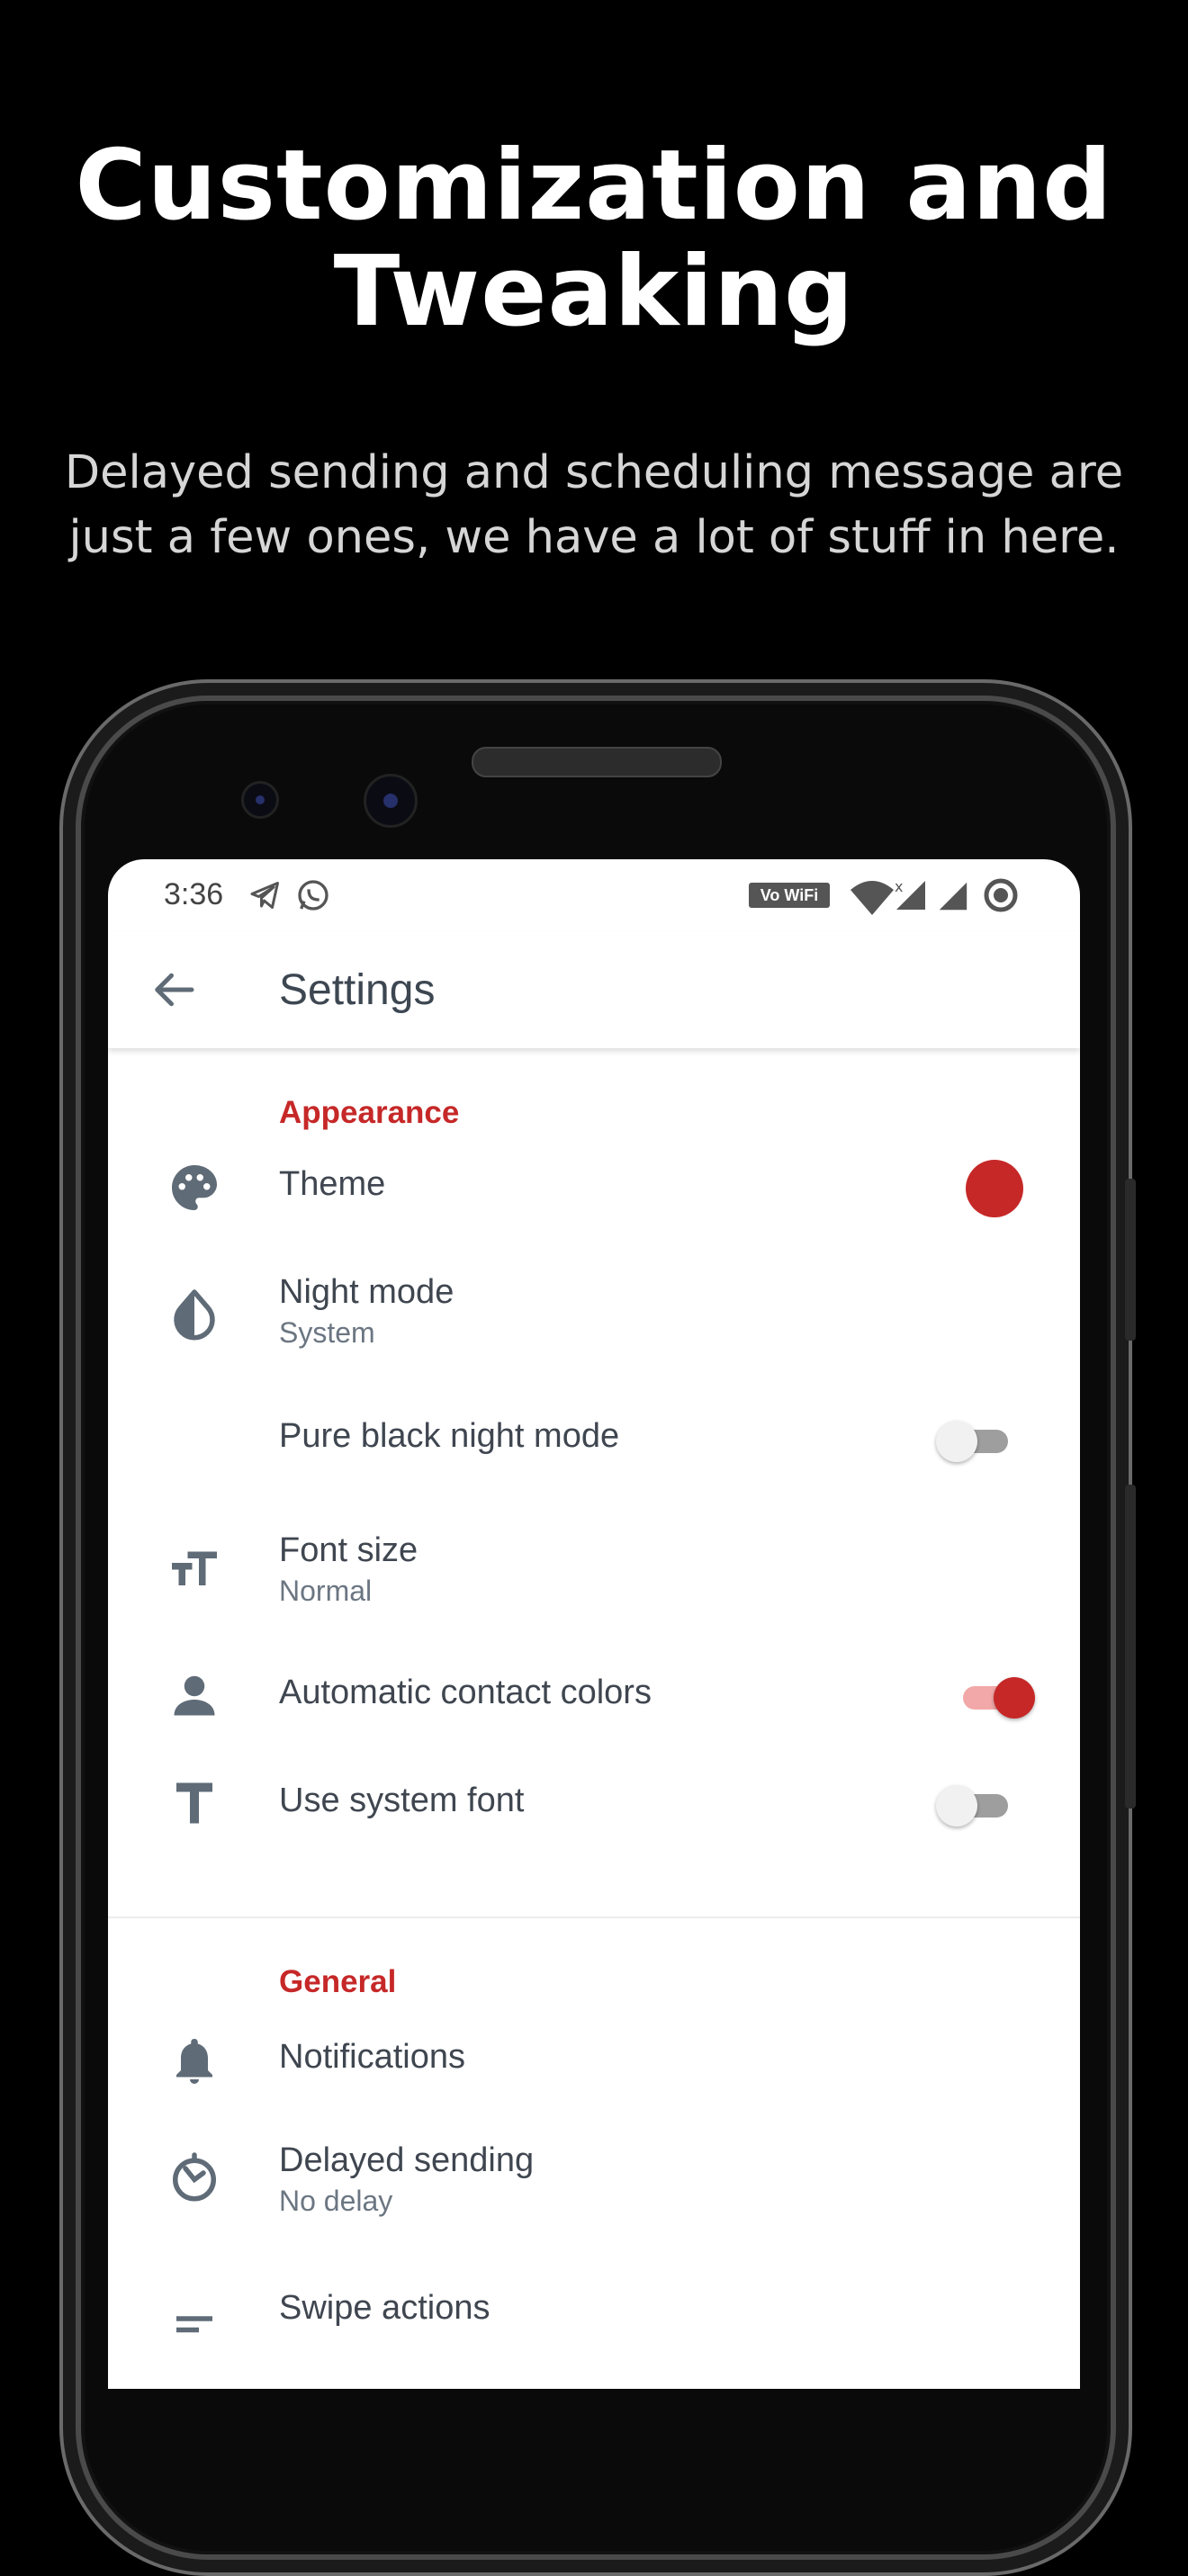 Image resolution: width=1188 pixels, height=2576 pixels. I want to click on swipe-lines-icon, so click(194, 2324).